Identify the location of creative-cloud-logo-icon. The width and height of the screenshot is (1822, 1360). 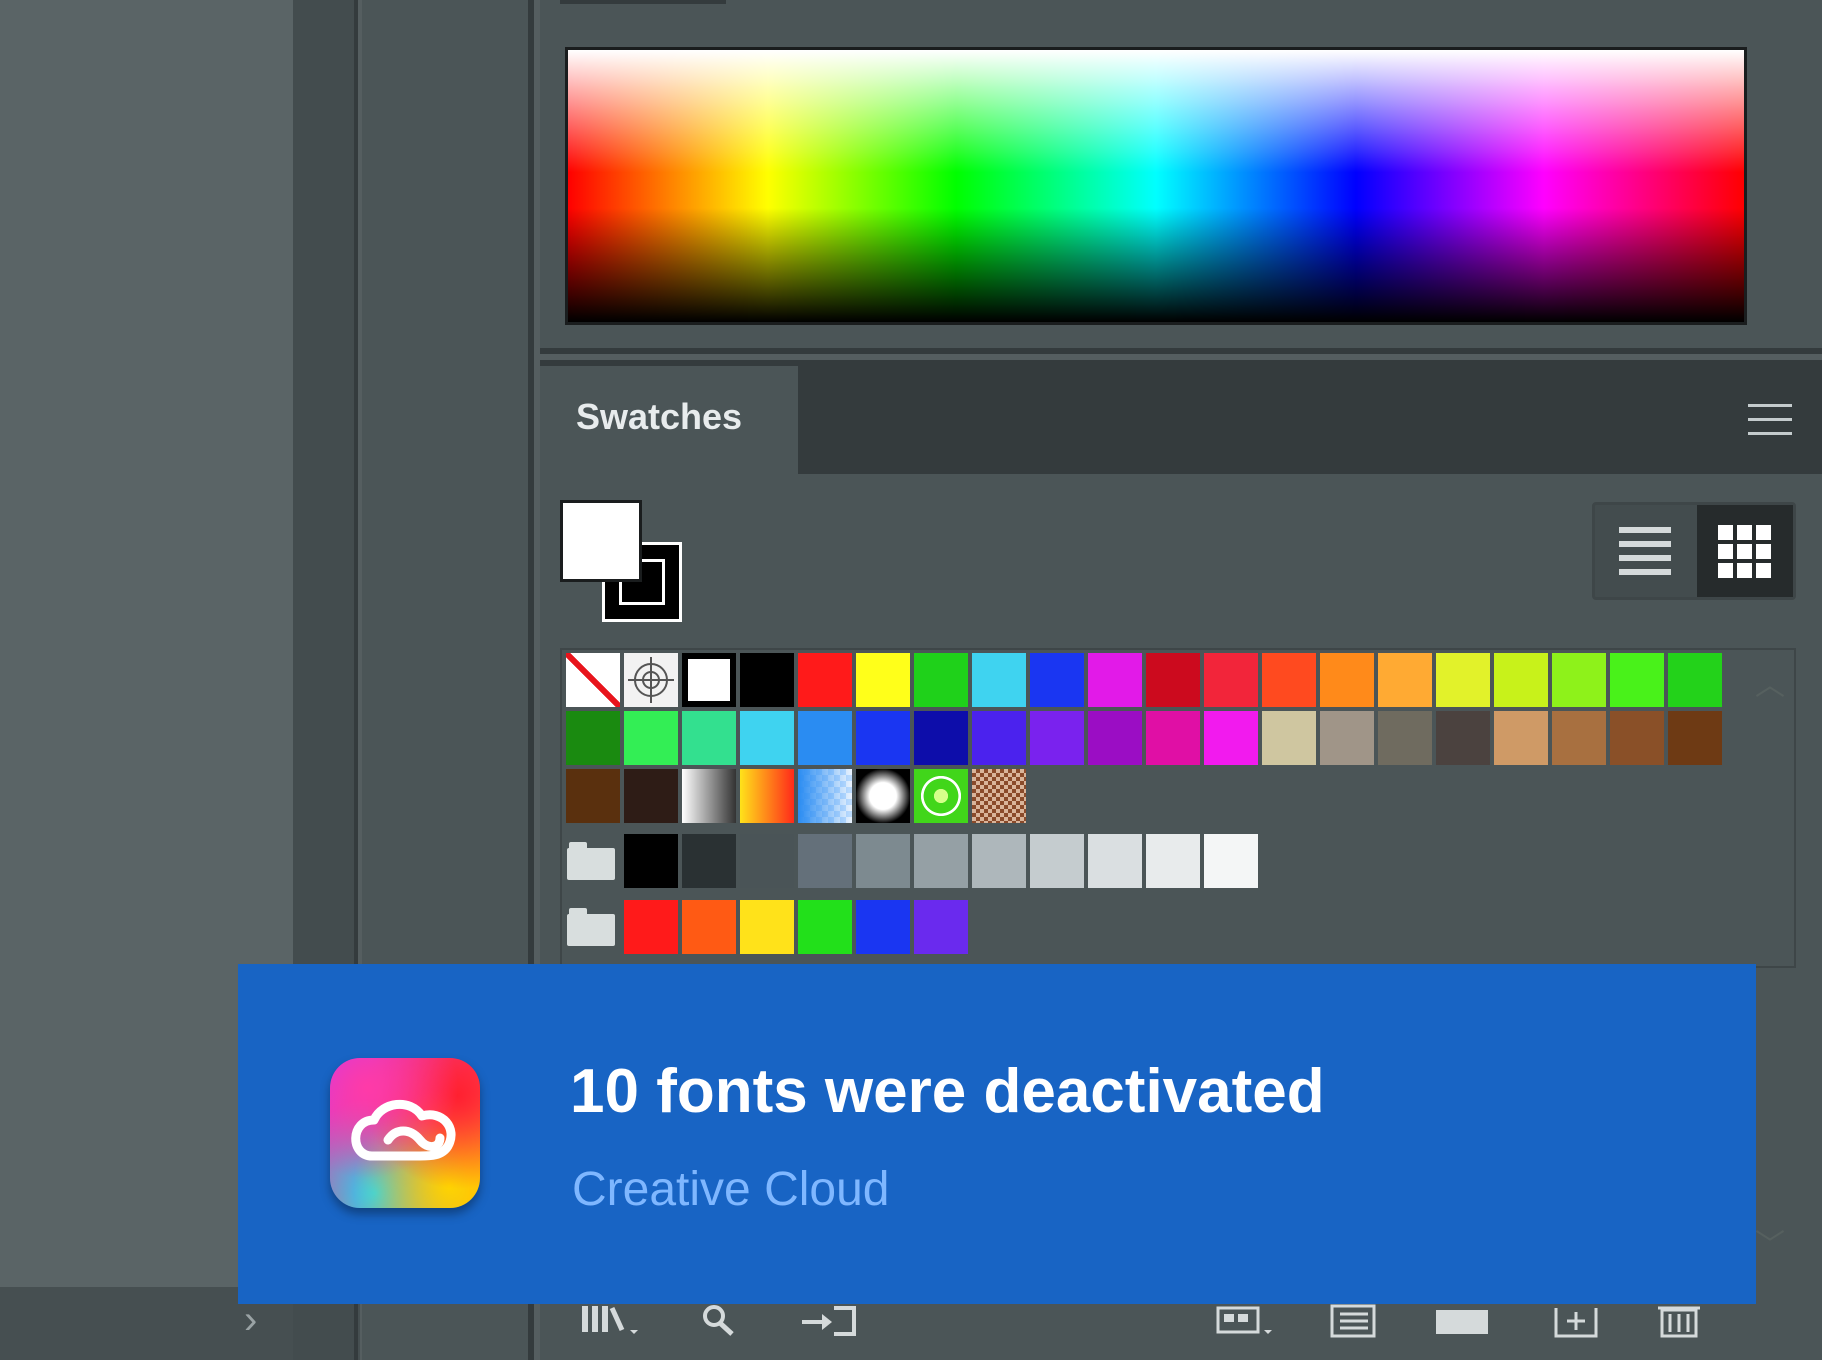
(405, 1133).